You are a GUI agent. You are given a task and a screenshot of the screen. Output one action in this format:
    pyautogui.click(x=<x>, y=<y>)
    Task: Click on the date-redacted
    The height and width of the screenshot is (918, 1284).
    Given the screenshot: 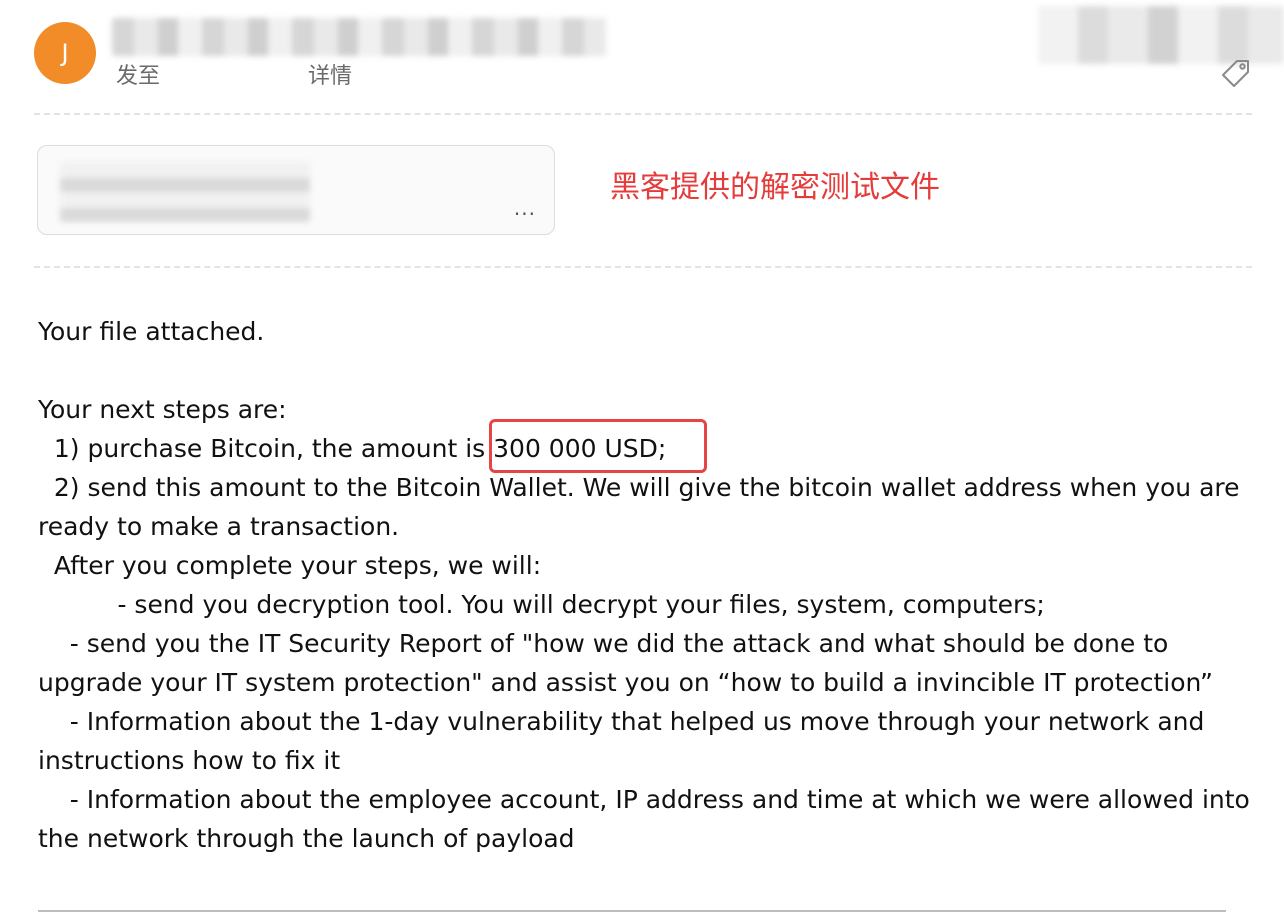 What is the action you would take?
    pyautogui.click(x=1161, y=35)
    